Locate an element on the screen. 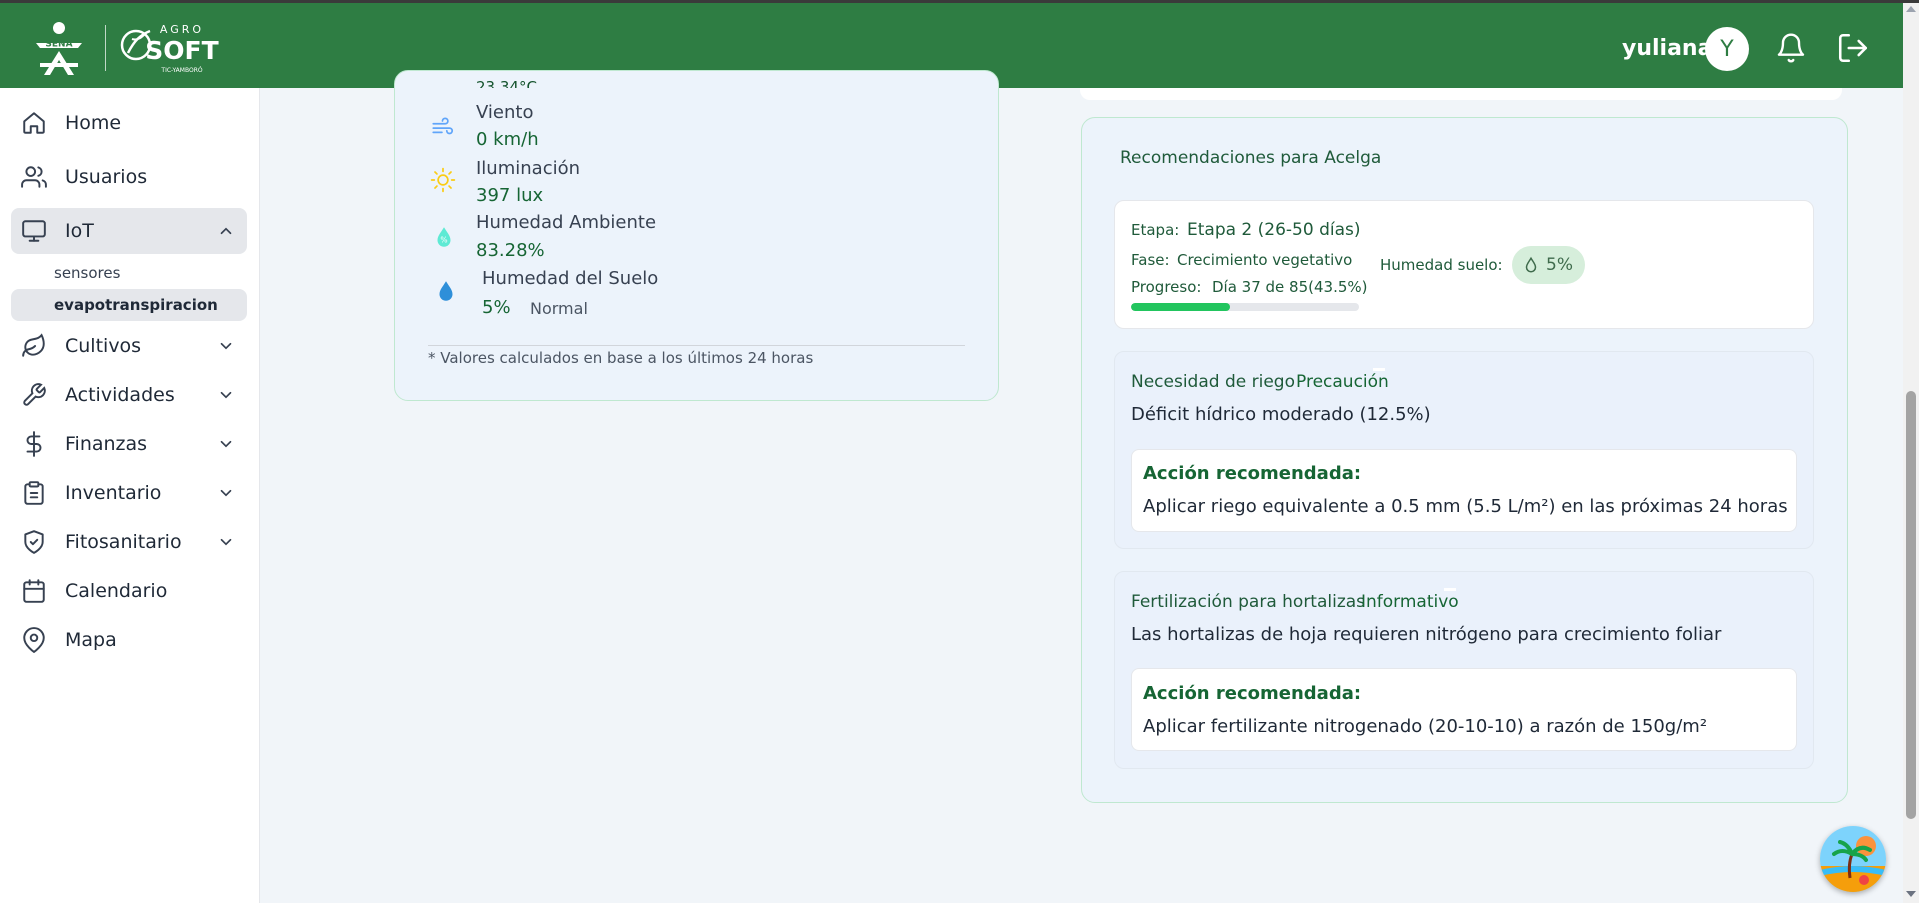 The image size is (1919, 903). calendar-icon is located at coordinates (34, 591).